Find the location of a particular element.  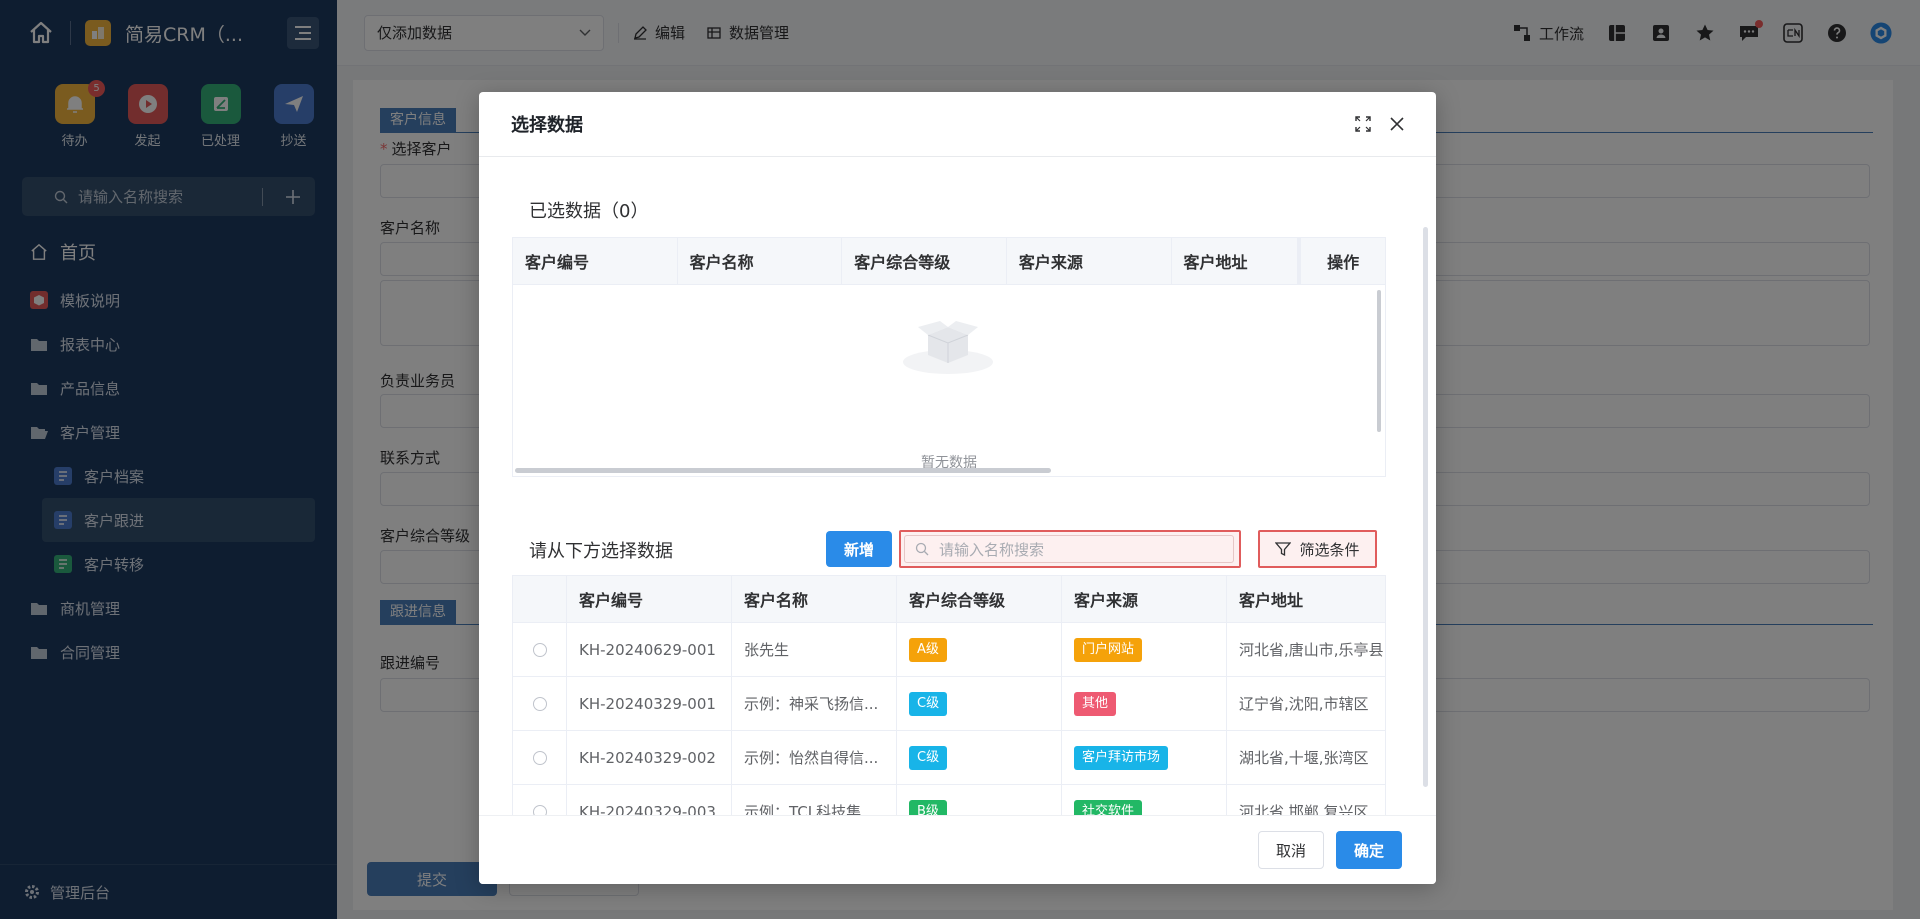

selected-data-table: 客户编号 客户名称 客户综合等级 客户来源 客户地址 操作 暂无数据 is located at coordinates (949, 357).